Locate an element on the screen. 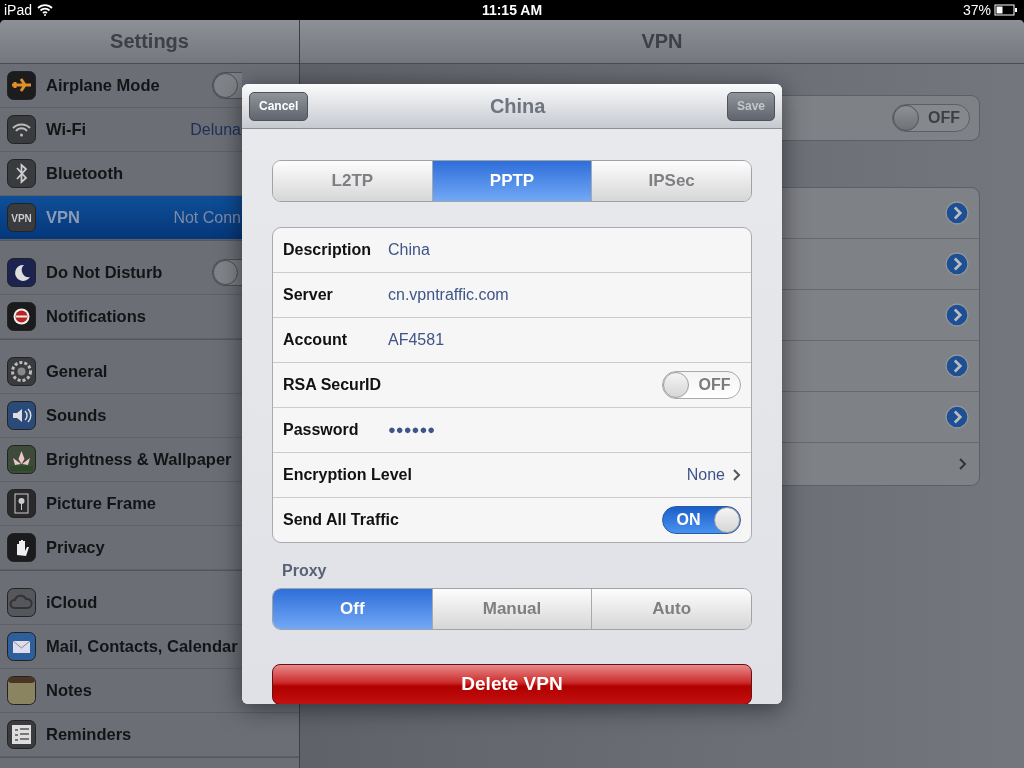 Image resolution: width=1024 pixels, height=768 pixels. field-value: None is located at coordinates (705, 474).